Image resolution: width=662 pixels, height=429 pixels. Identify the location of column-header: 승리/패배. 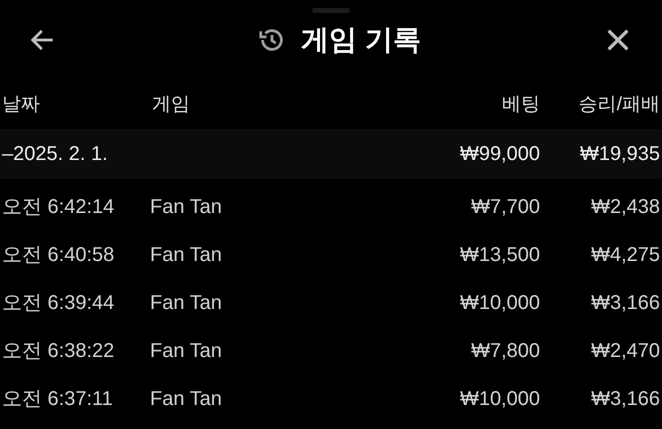
(619, 104).